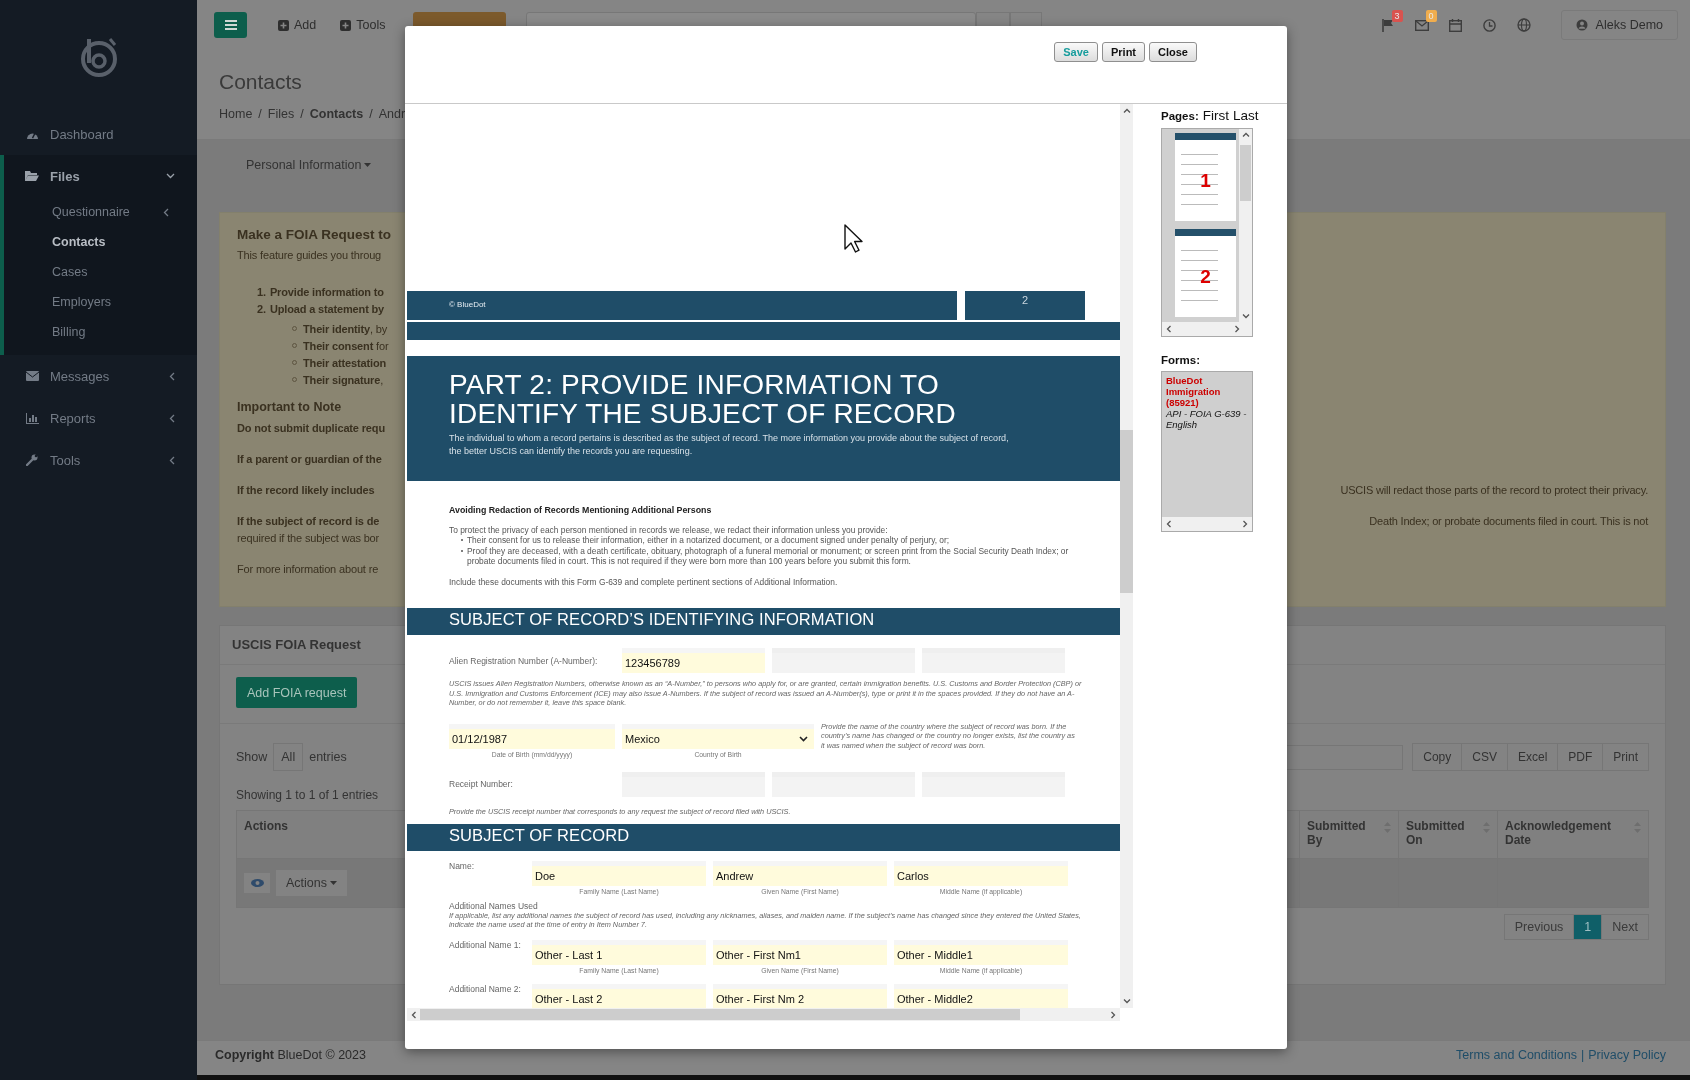 This screenshot has height=1080, width=1690. I want to click on step-detail: Their signature,, so click(343, 379).